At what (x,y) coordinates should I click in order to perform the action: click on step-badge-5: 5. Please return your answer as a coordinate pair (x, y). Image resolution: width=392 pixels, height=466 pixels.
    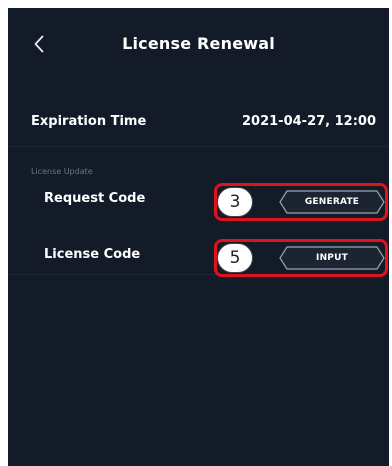
    Looking at the image, I should click on (235, 258).